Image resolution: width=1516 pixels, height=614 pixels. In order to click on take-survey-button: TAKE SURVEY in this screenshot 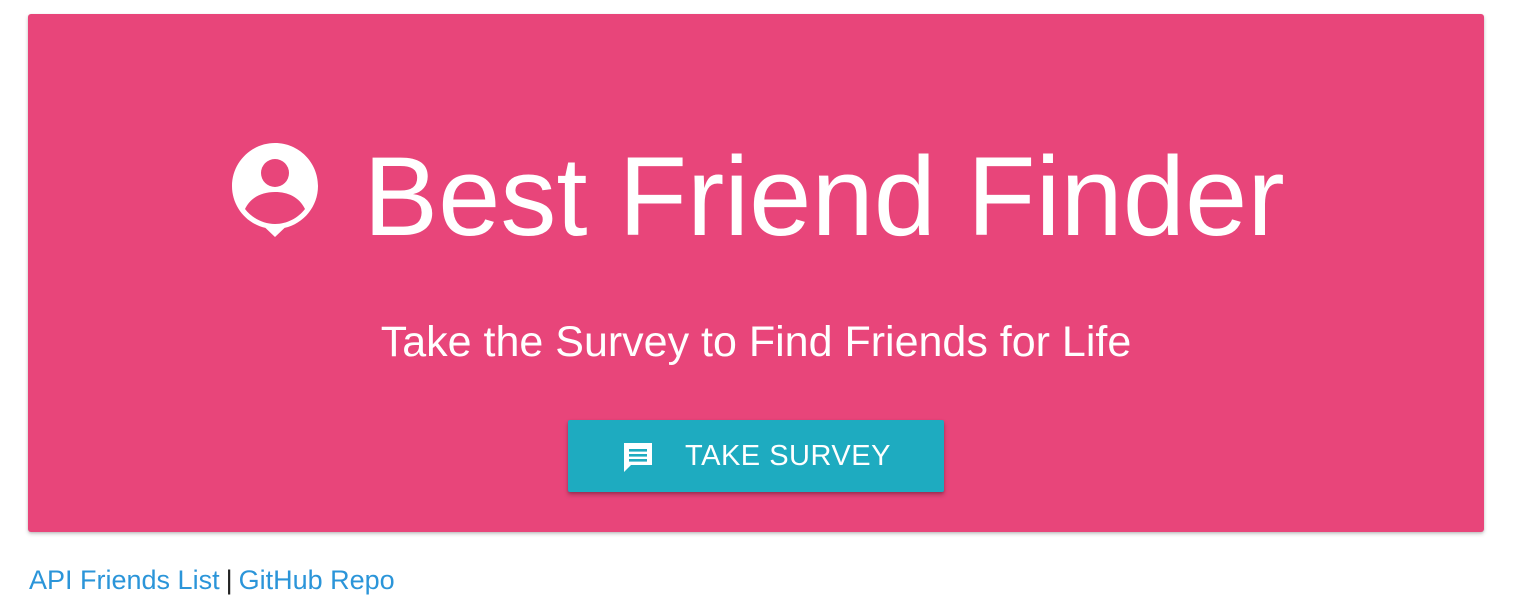, I will do `click(756, 456)`.